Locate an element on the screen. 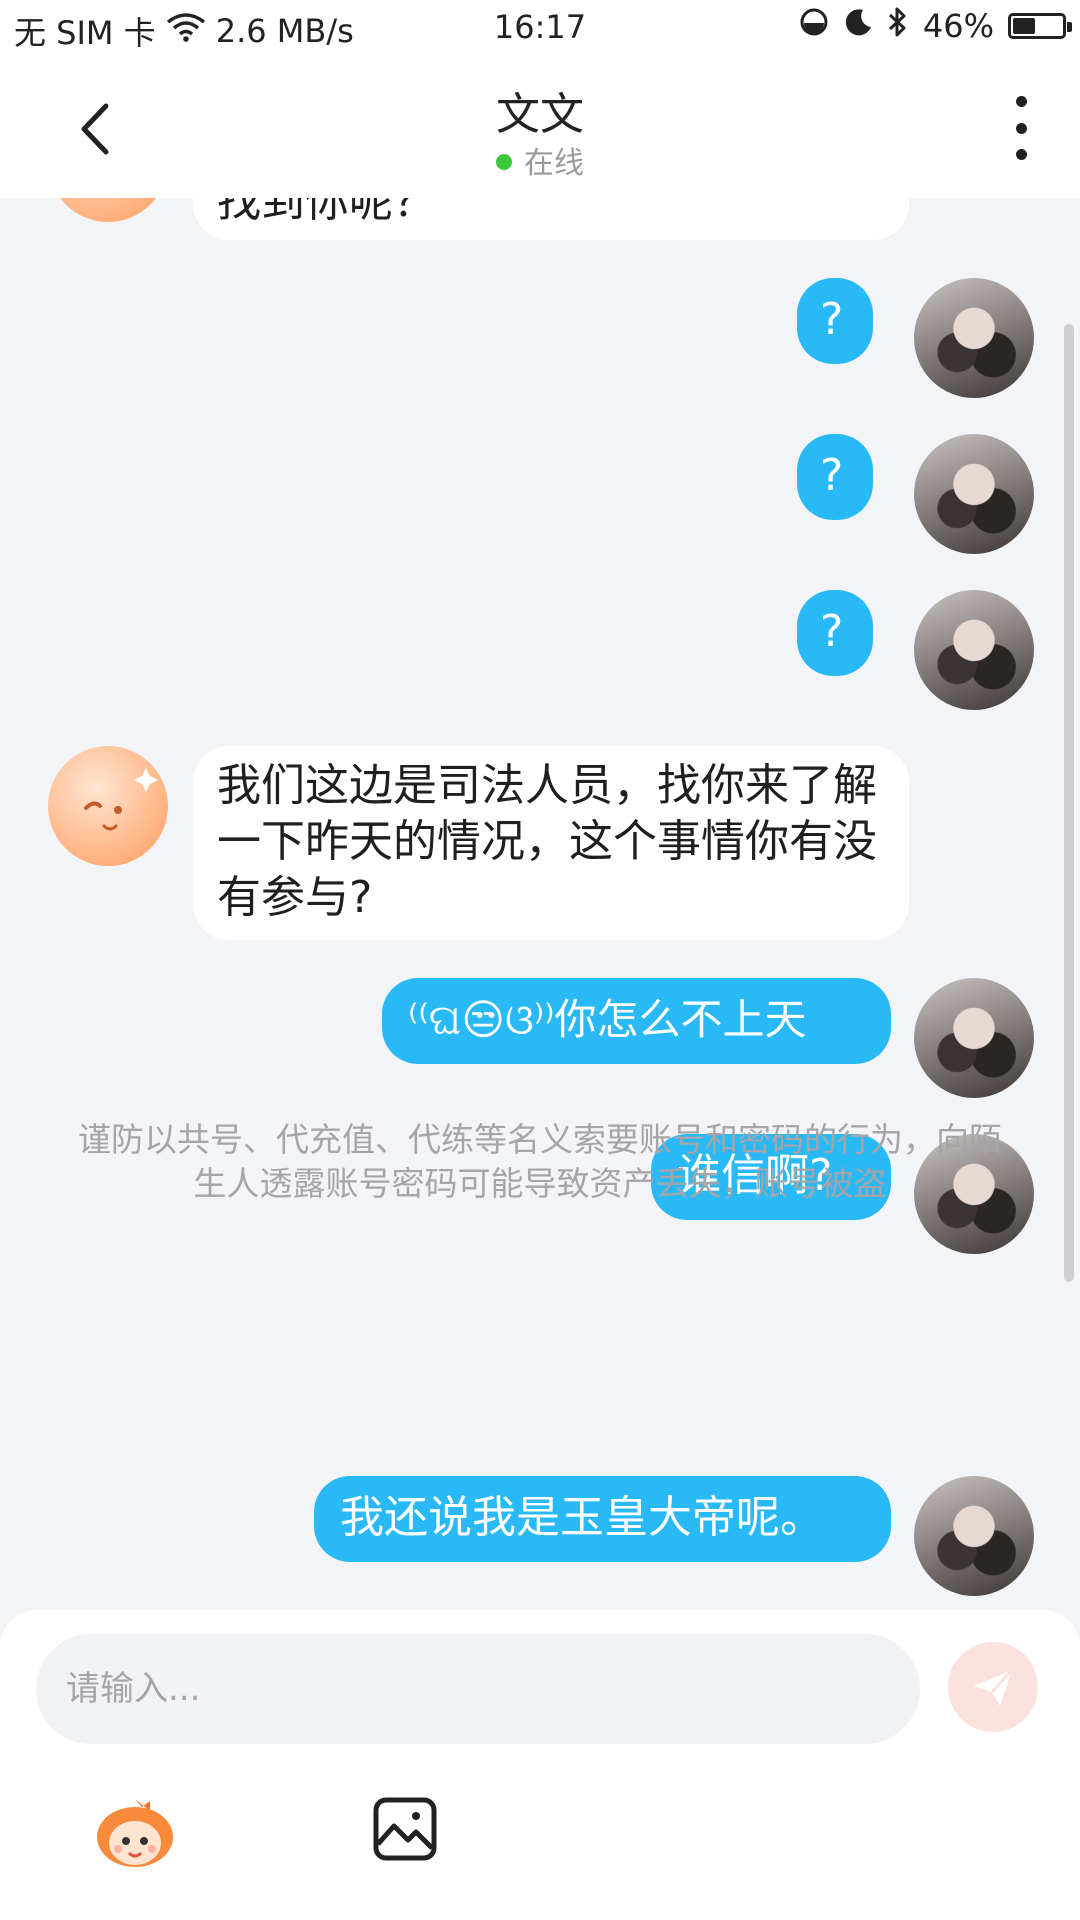 Image resolution: width=1080 pixels, height=1920 pixels. battery-icon is located at coordinates (1040, 26).